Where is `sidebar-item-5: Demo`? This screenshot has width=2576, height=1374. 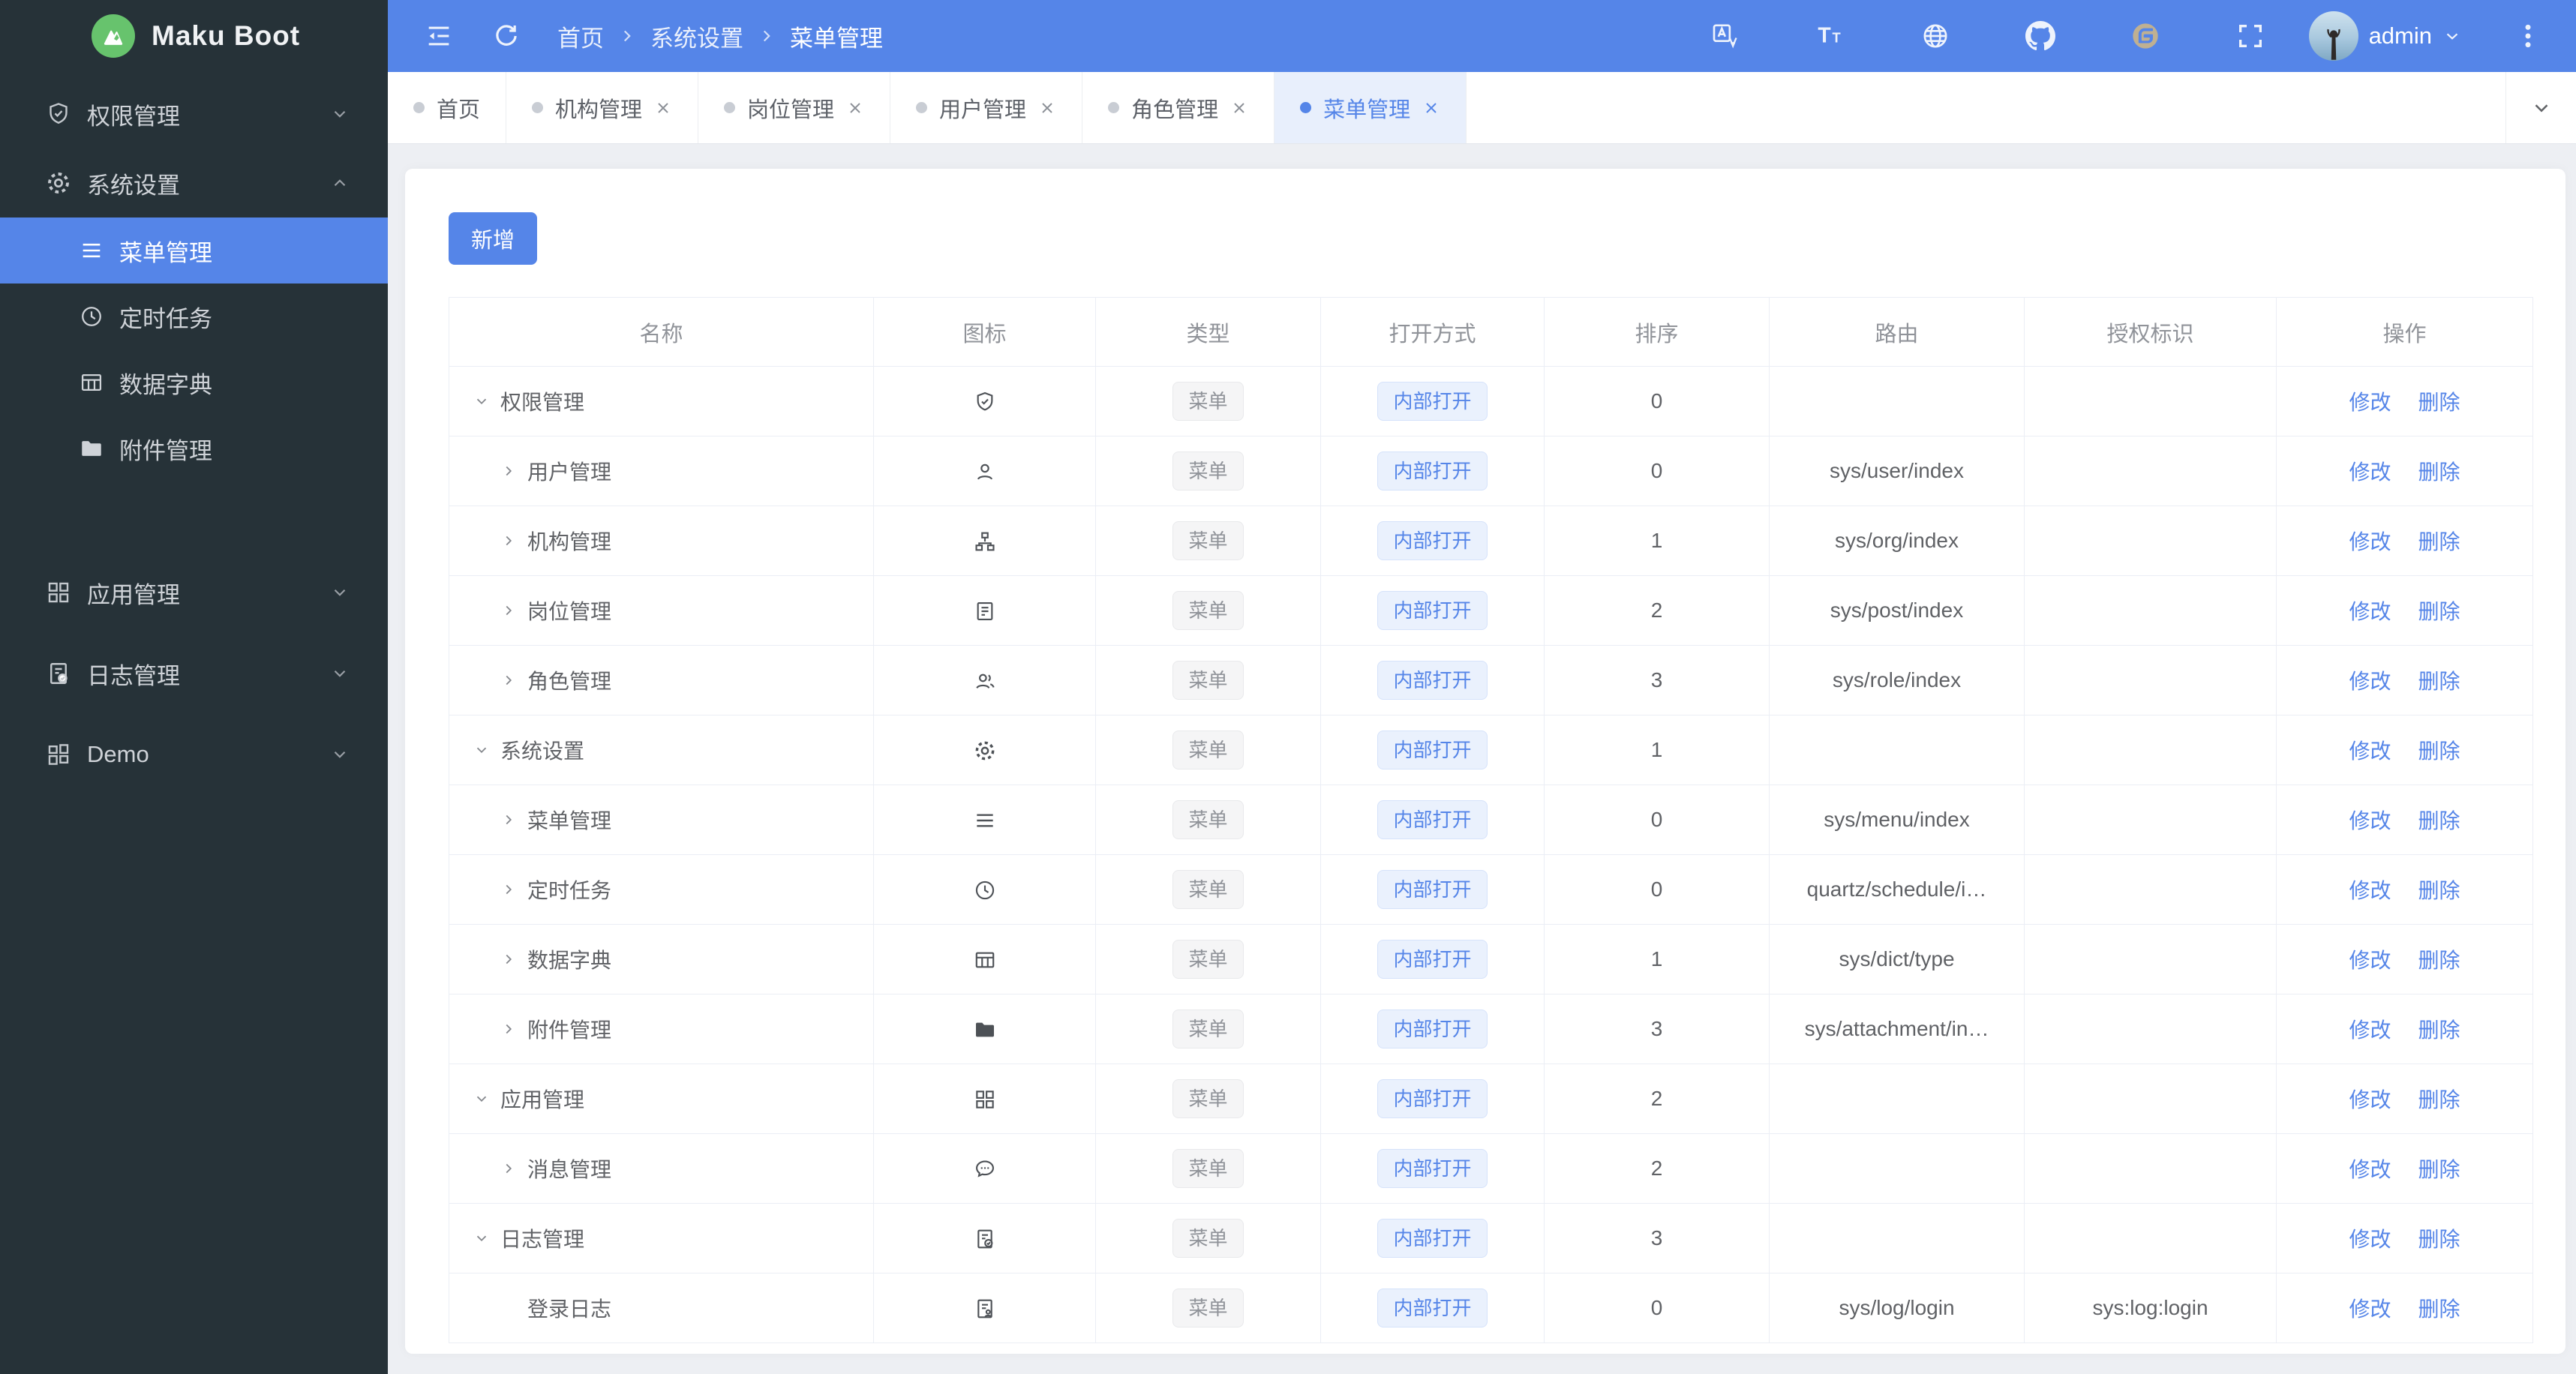
sidebar-item-5: Demo is located at coordinates (194, 754).